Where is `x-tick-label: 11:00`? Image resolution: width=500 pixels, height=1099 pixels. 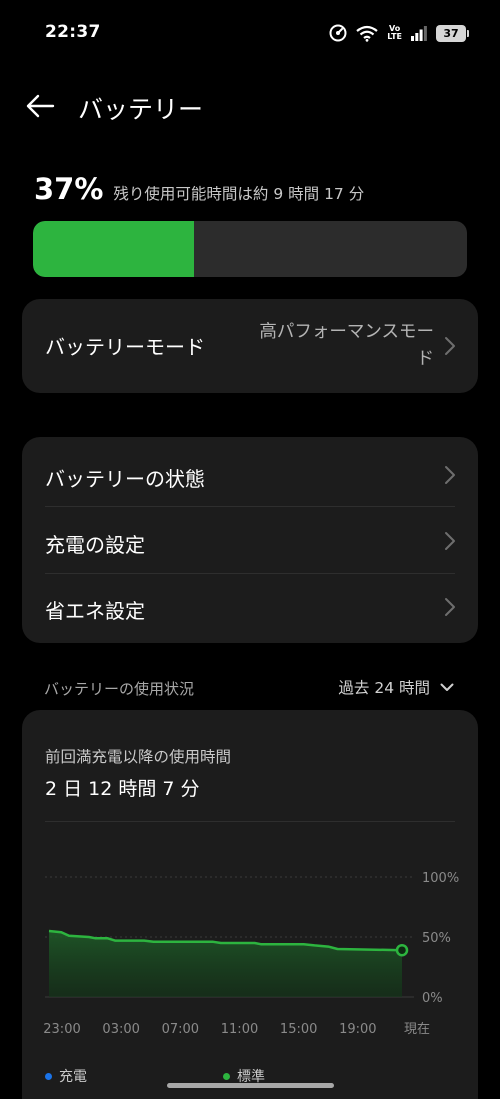 x-tick-label: 11:00 is located at coordinates (239, 1029).